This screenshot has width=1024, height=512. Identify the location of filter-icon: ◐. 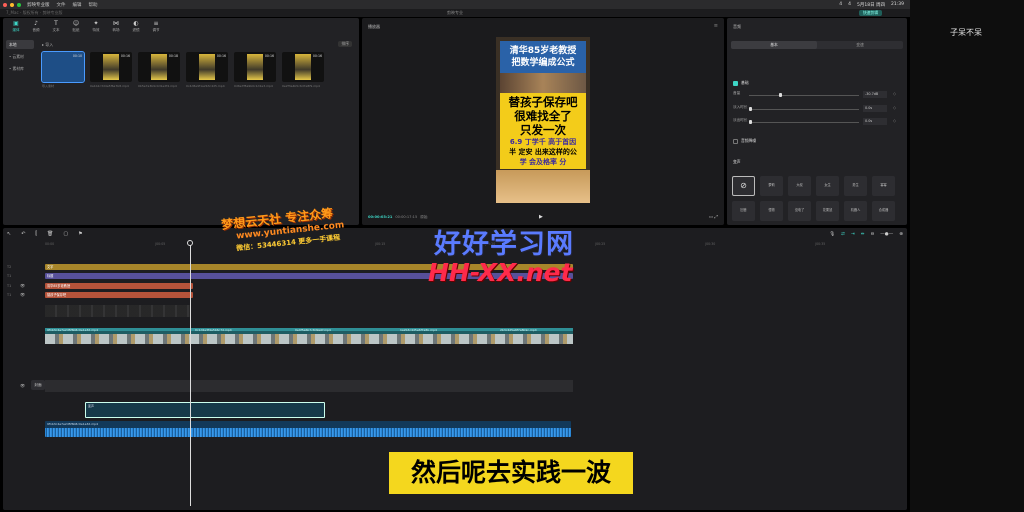
(136, 23).